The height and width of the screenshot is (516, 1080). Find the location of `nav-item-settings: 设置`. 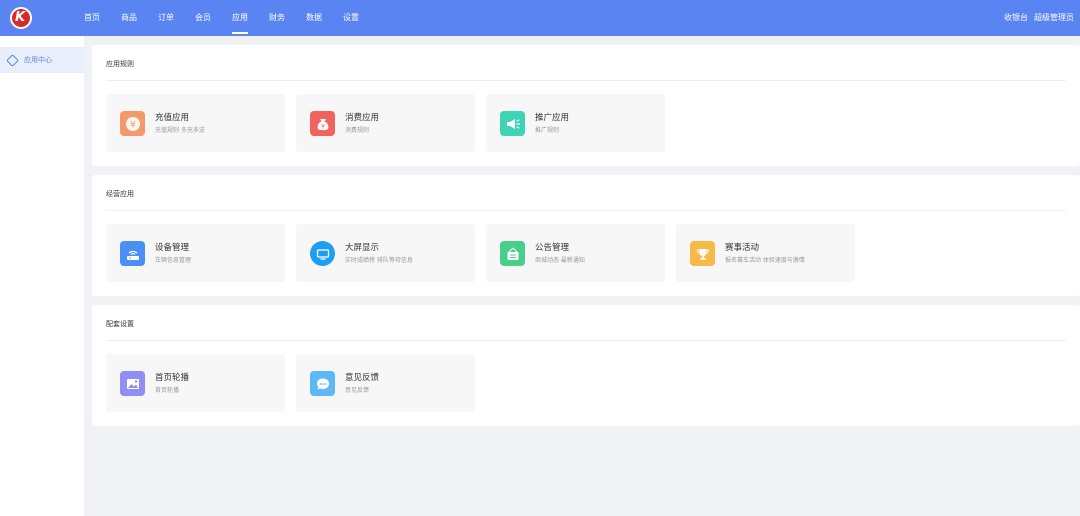

nav-item-settings: 设置 is located at coordinates (351, 18).